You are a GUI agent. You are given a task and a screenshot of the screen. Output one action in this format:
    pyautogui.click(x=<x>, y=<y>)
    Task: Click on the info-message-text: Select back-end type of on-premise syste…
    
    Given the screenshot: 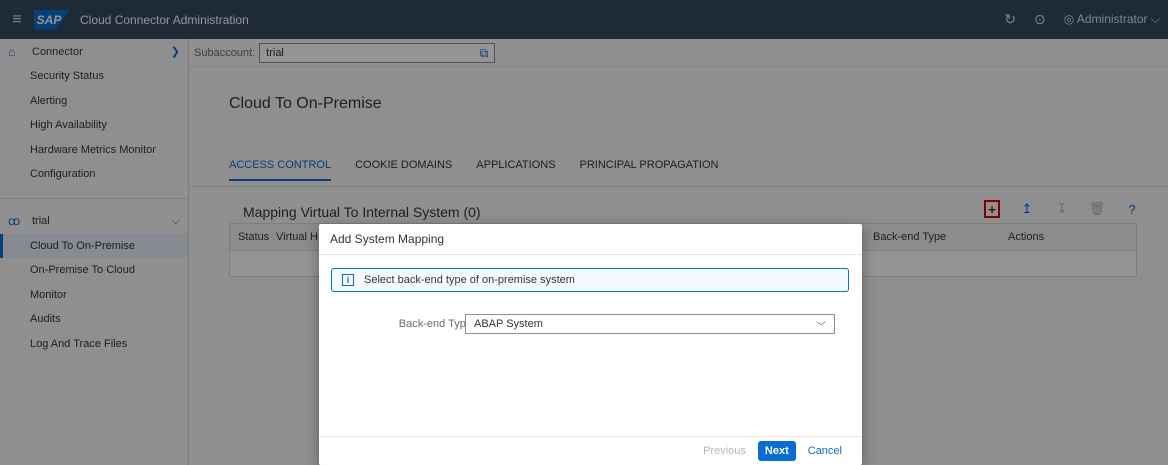 What is the action you would take?
    pyautogui.click(x=469, y=280)
    